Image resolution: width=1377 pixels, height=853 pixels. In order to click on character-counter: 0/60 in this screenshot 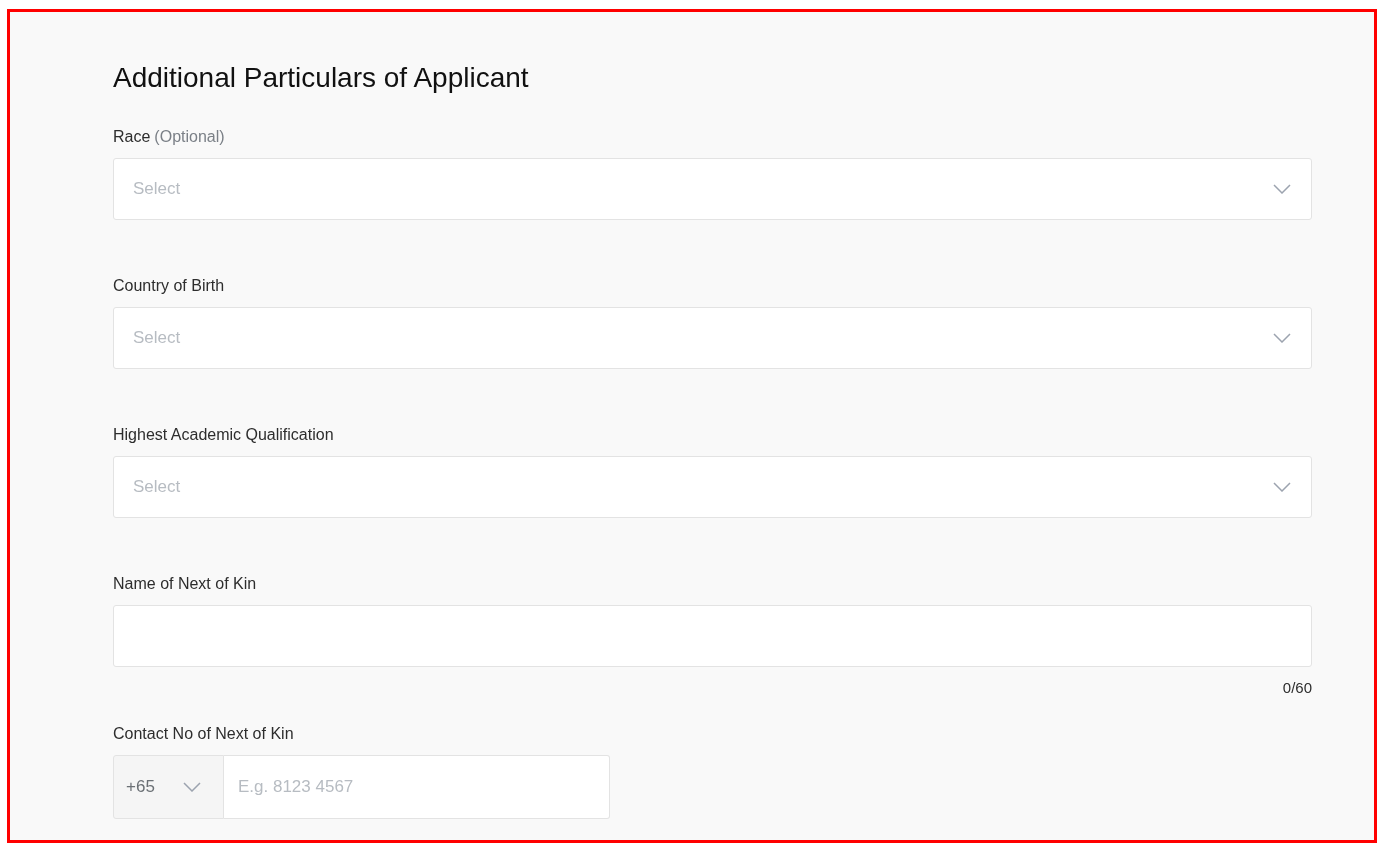, I will do `click(1297, 688)`.